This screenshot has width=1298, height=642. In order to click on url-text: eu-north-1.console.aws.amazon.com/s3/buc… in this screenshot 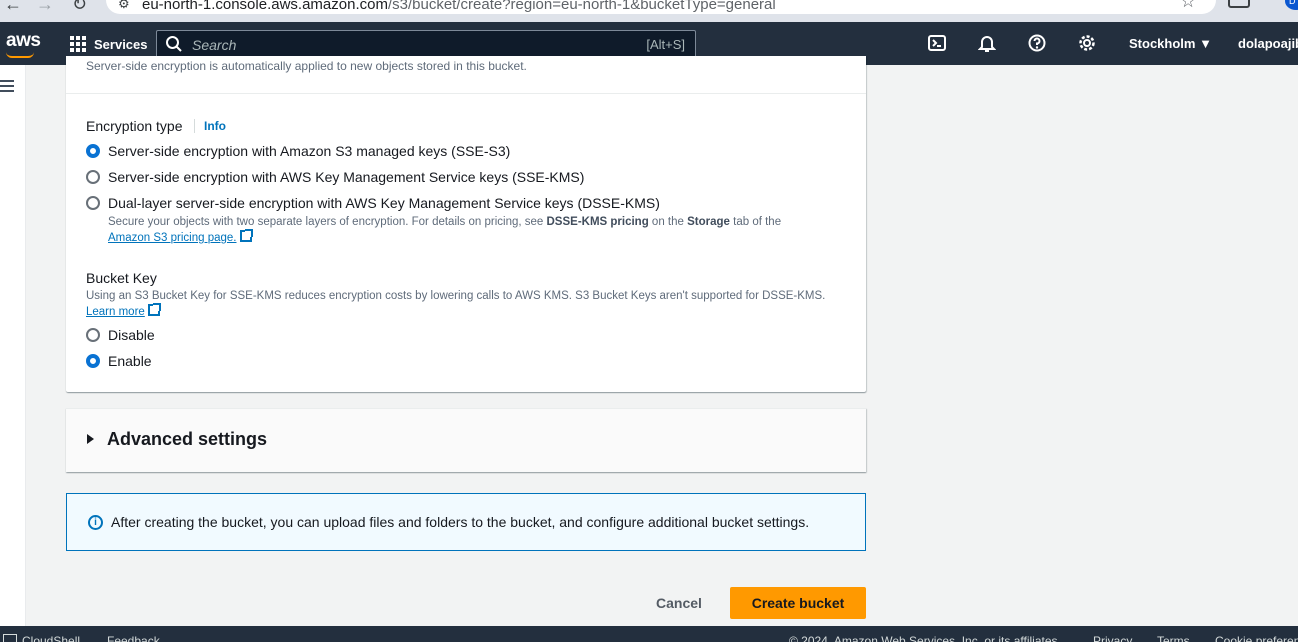, I will do `click(459, 6)`.